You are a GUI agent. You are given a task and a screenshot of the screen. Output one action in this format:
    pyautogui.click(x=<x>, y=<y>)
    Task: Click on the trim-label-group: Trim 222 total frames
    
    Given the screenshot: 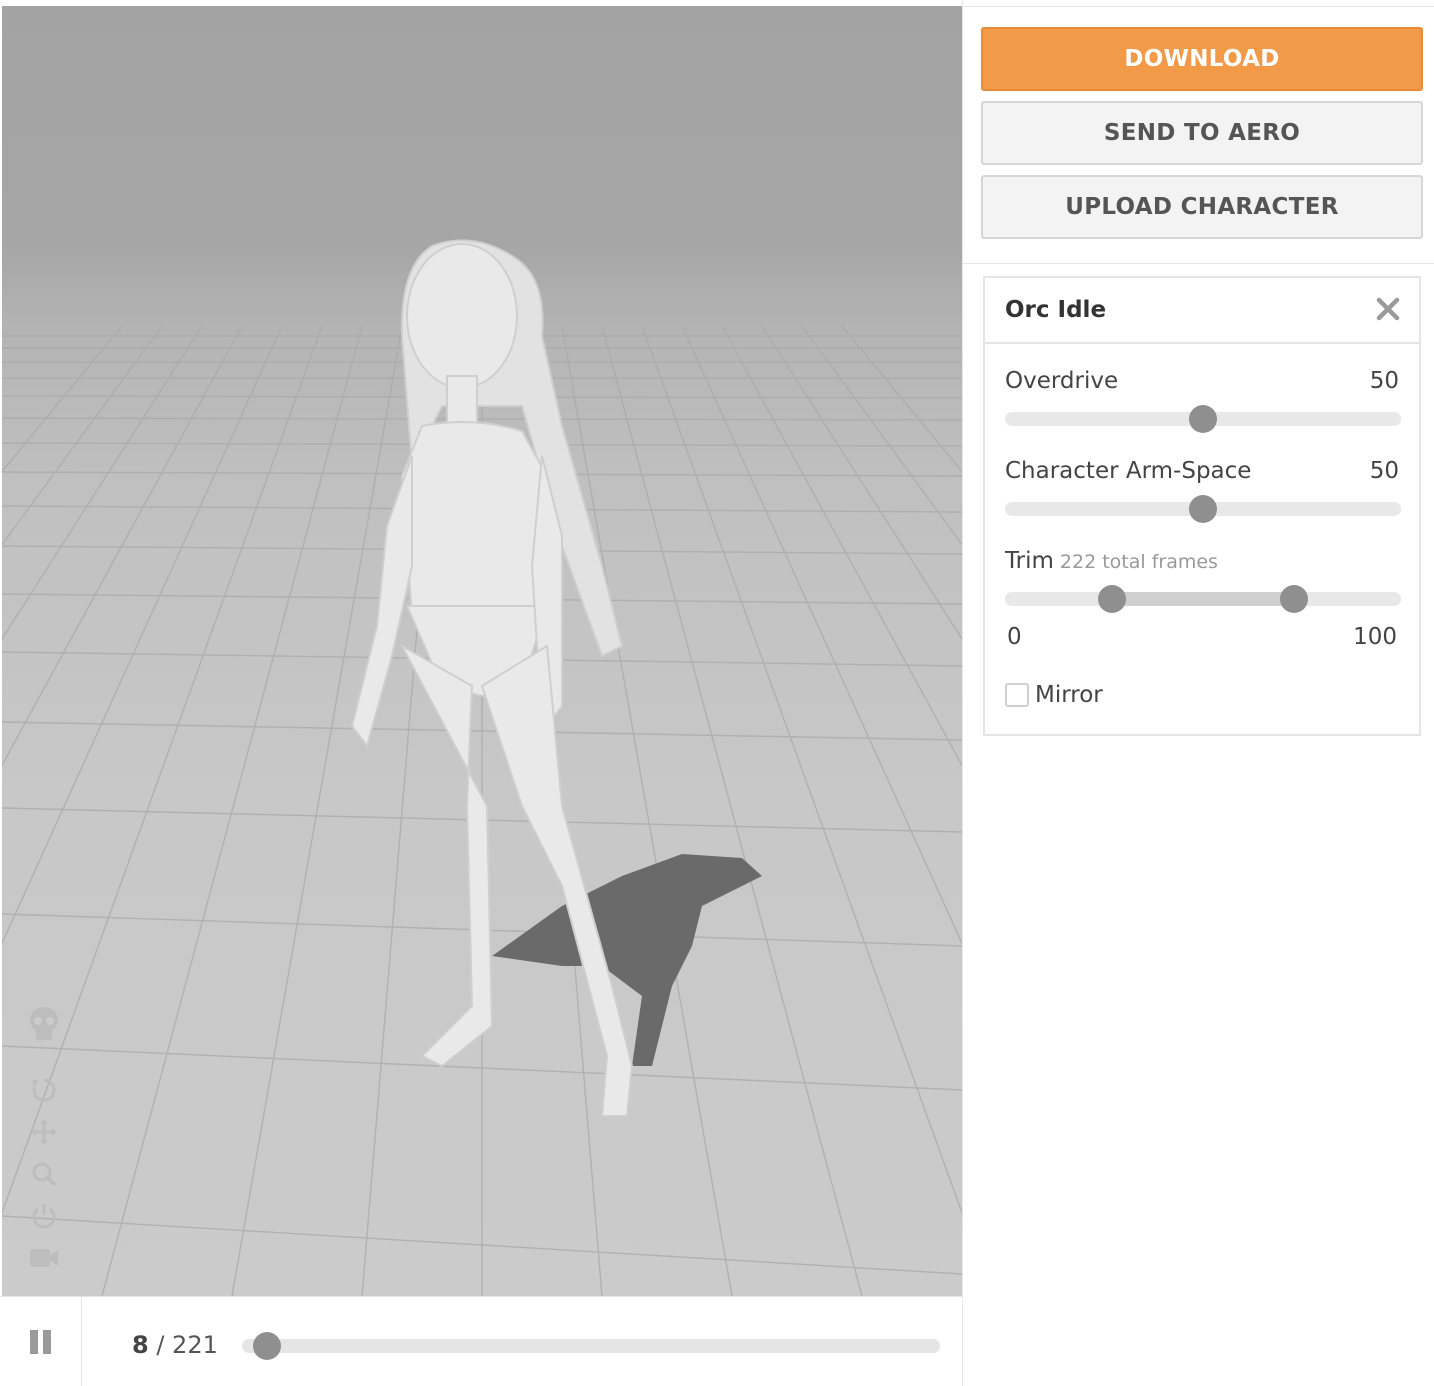 What is the action you would take?
    pyautogui.click(x=1111, y=561)
    